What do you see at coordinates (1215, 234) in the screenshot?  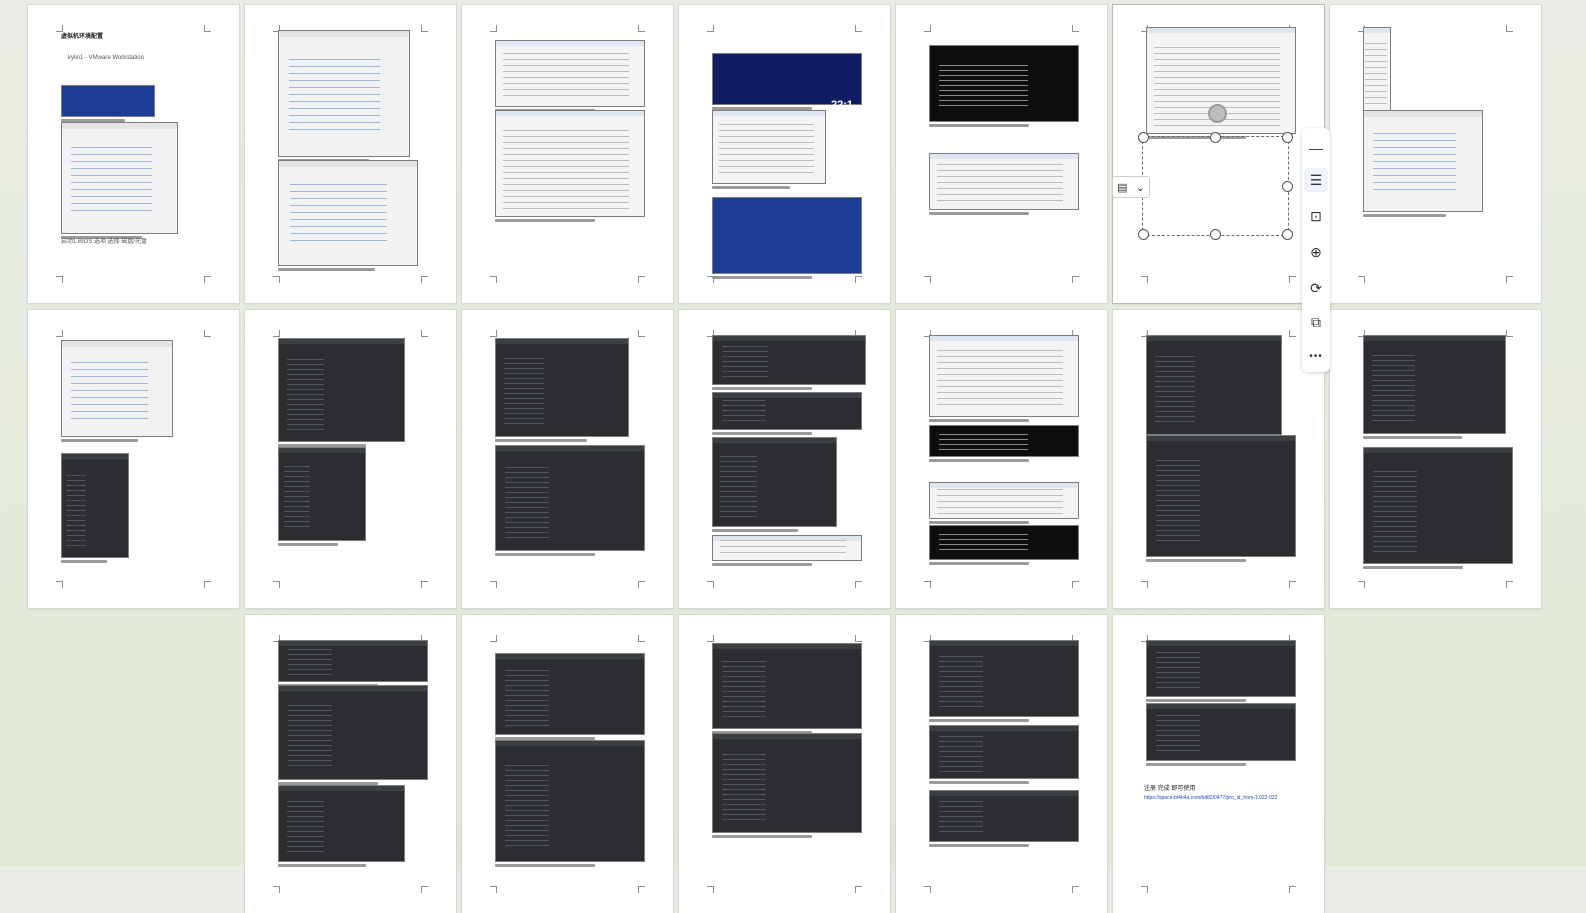 I see `resize-handle-b` at bounding box center [1215, 234].